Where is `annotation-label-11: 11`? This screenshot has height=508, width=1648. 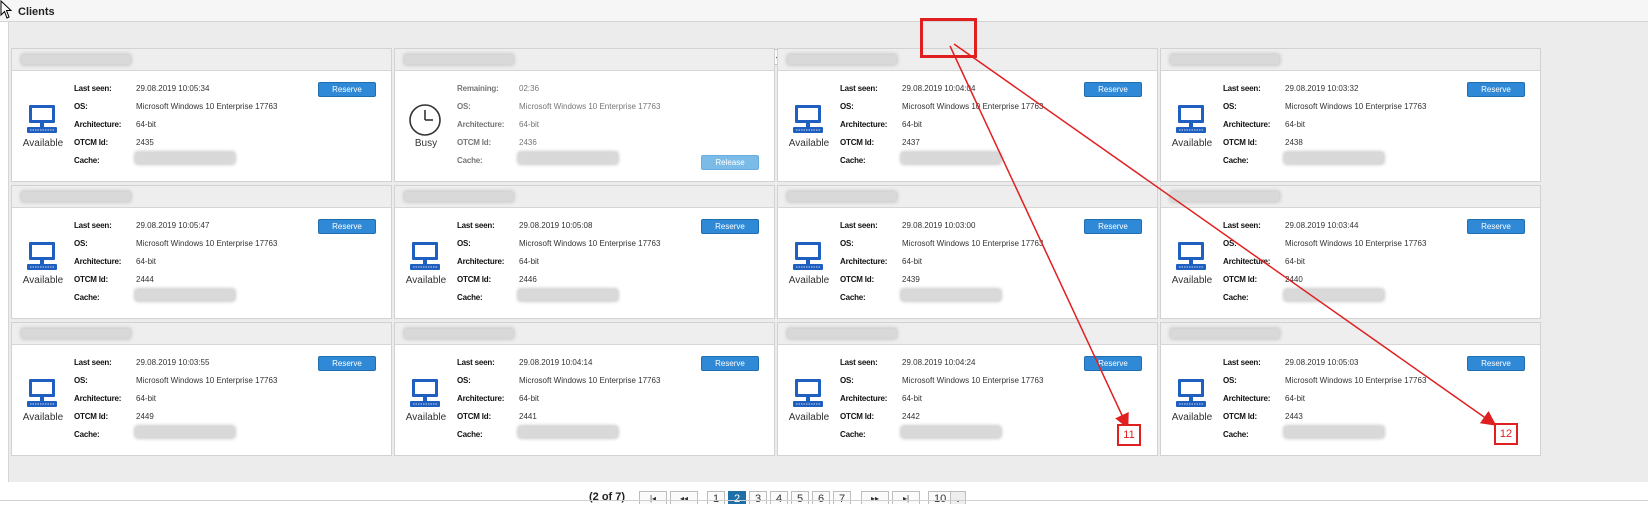
annotation-label-11: 11 is located at coordinates (1129, 435).